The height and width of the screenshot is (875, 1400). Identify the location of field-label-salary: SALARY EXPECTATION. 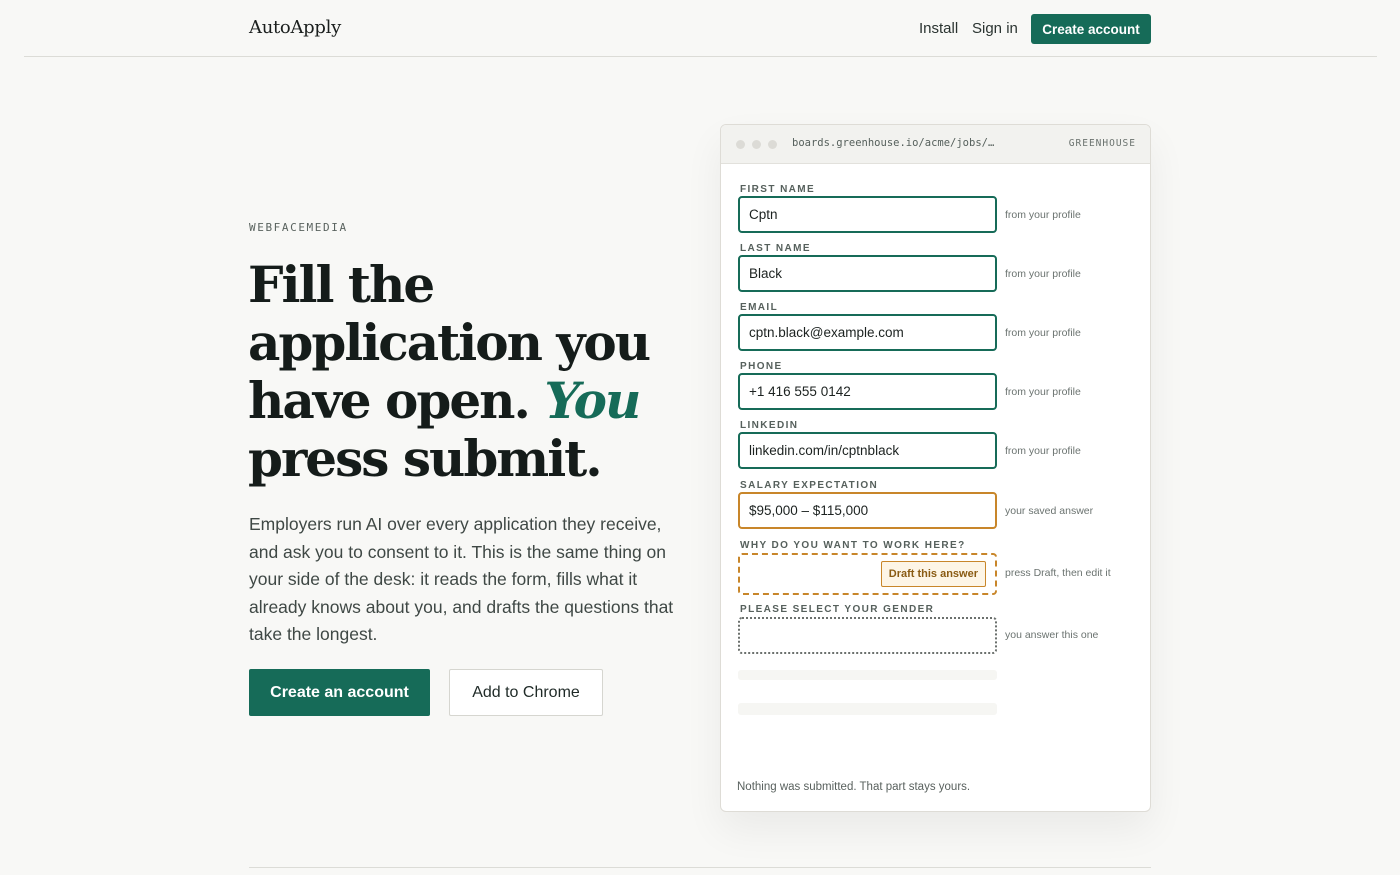
(809, 485).